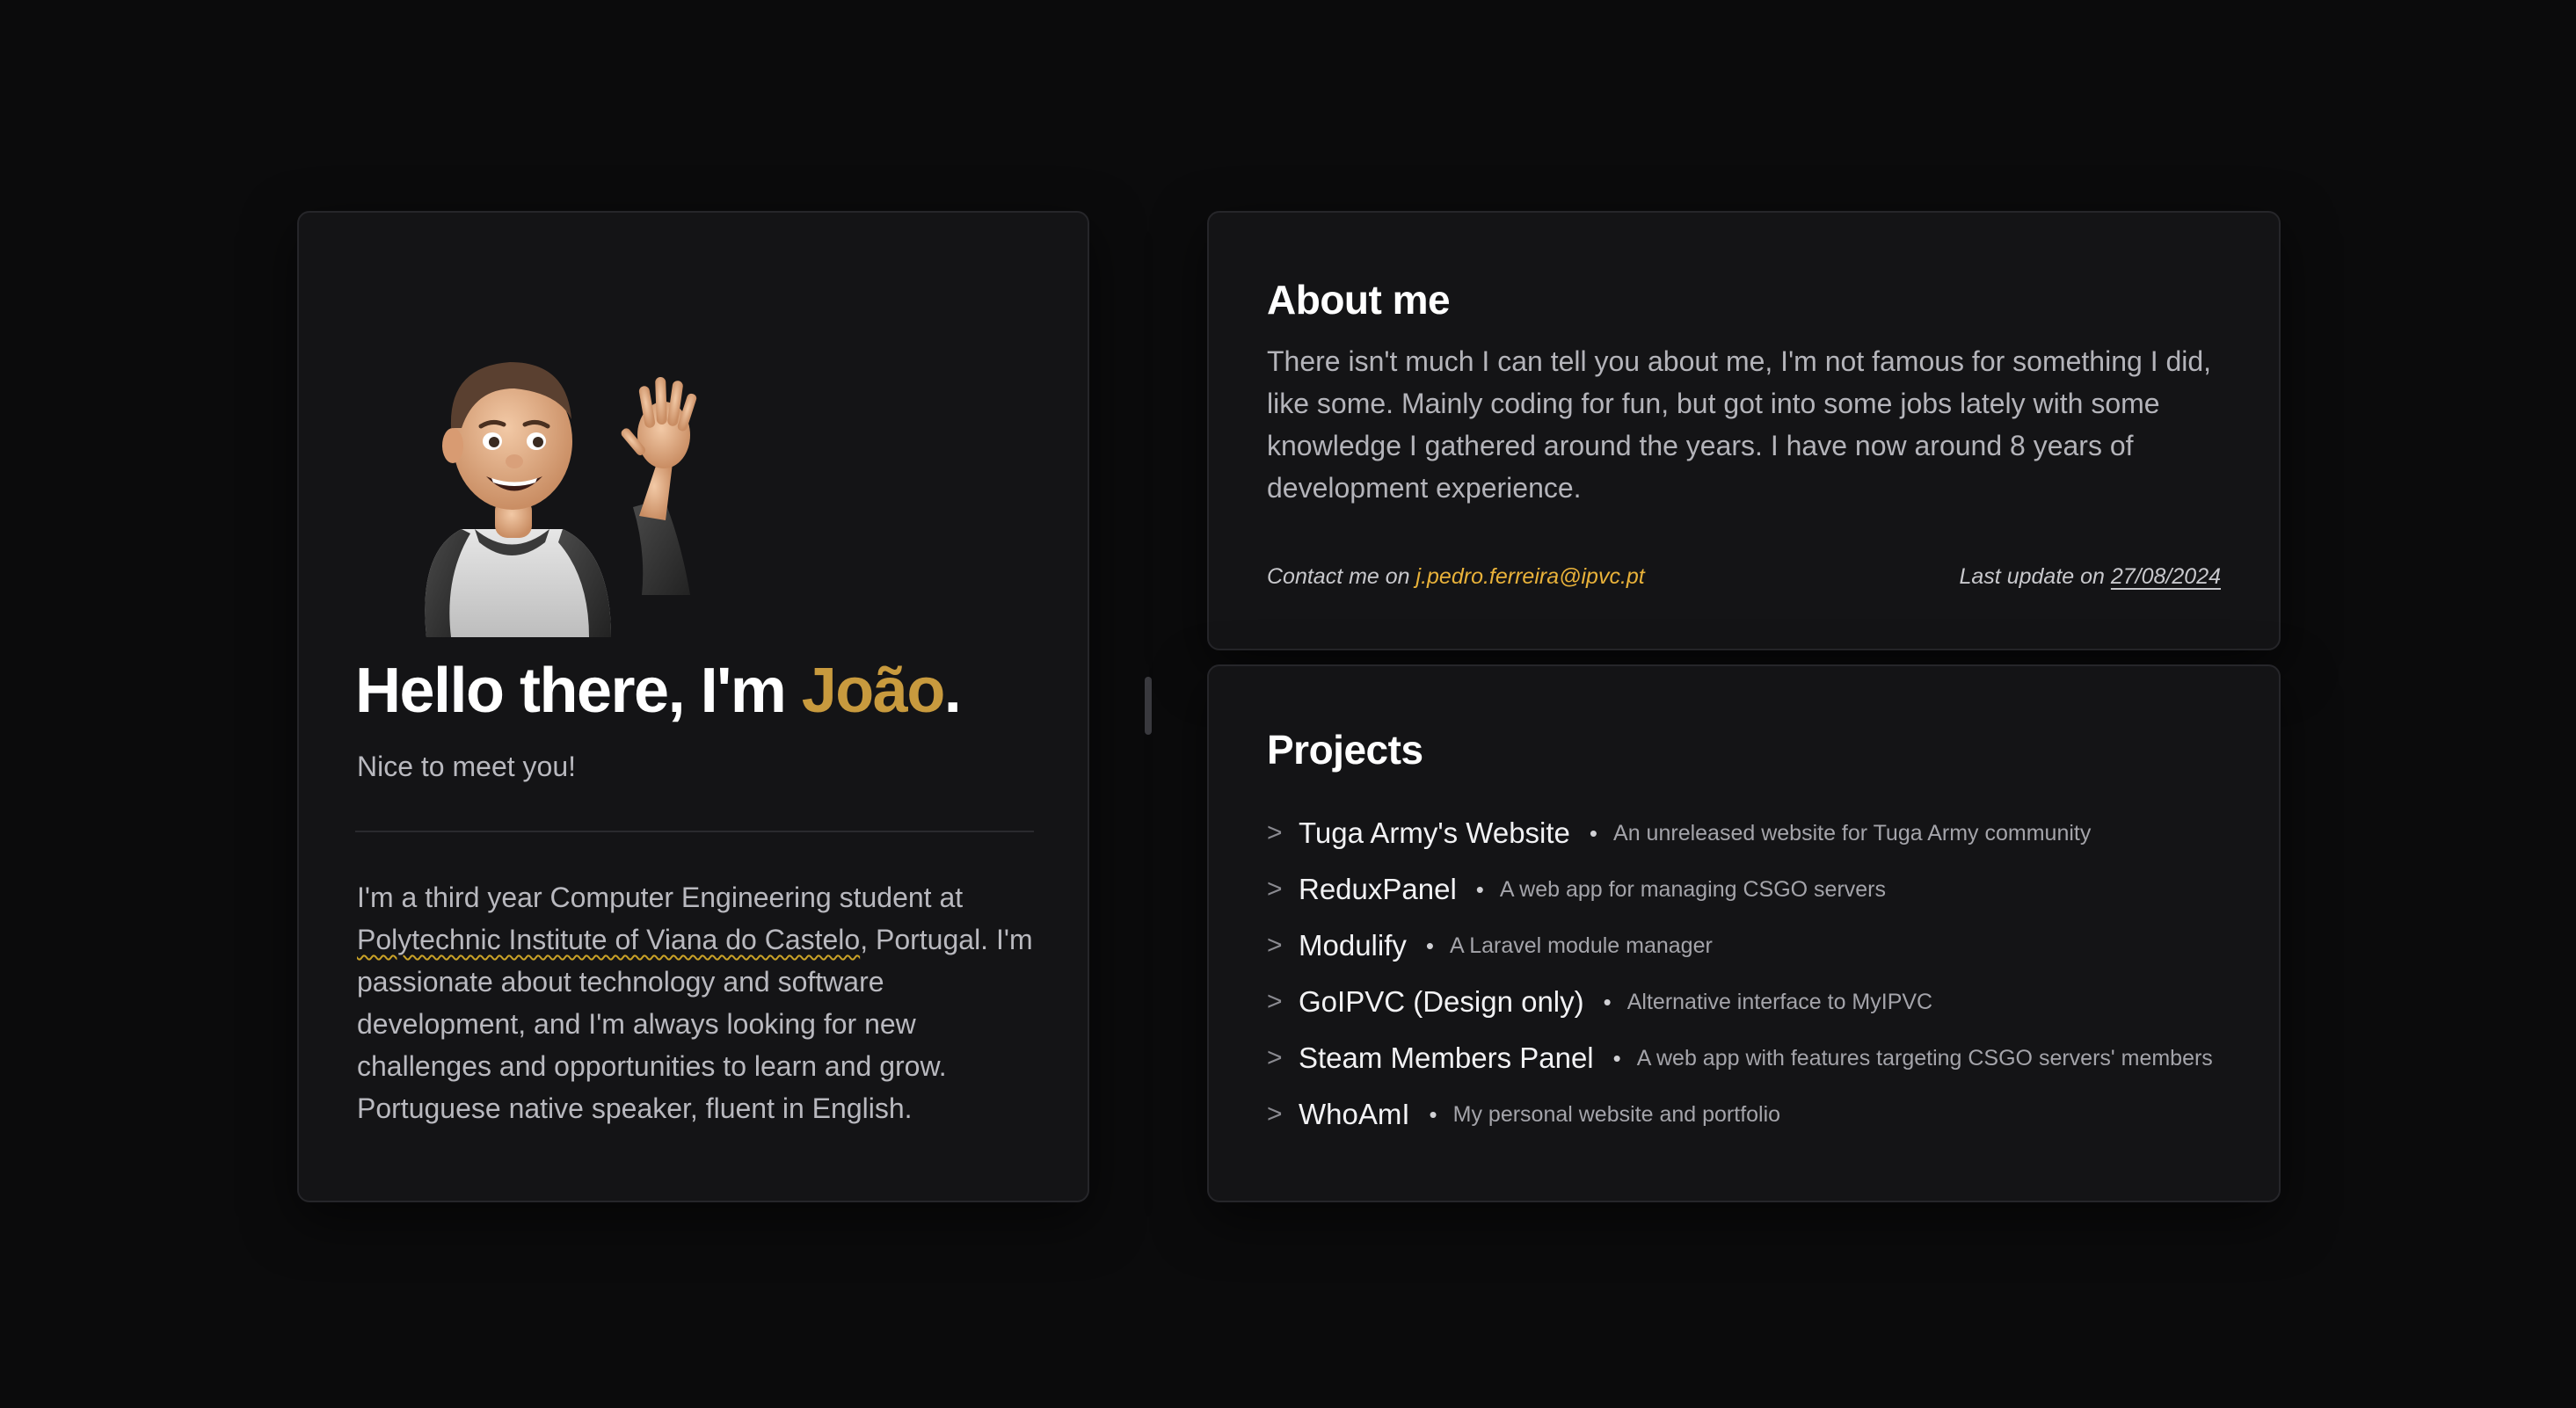  Describe the element at coordinates (873, 691) in the screenshot. I see `name-highlight: João` at that location.